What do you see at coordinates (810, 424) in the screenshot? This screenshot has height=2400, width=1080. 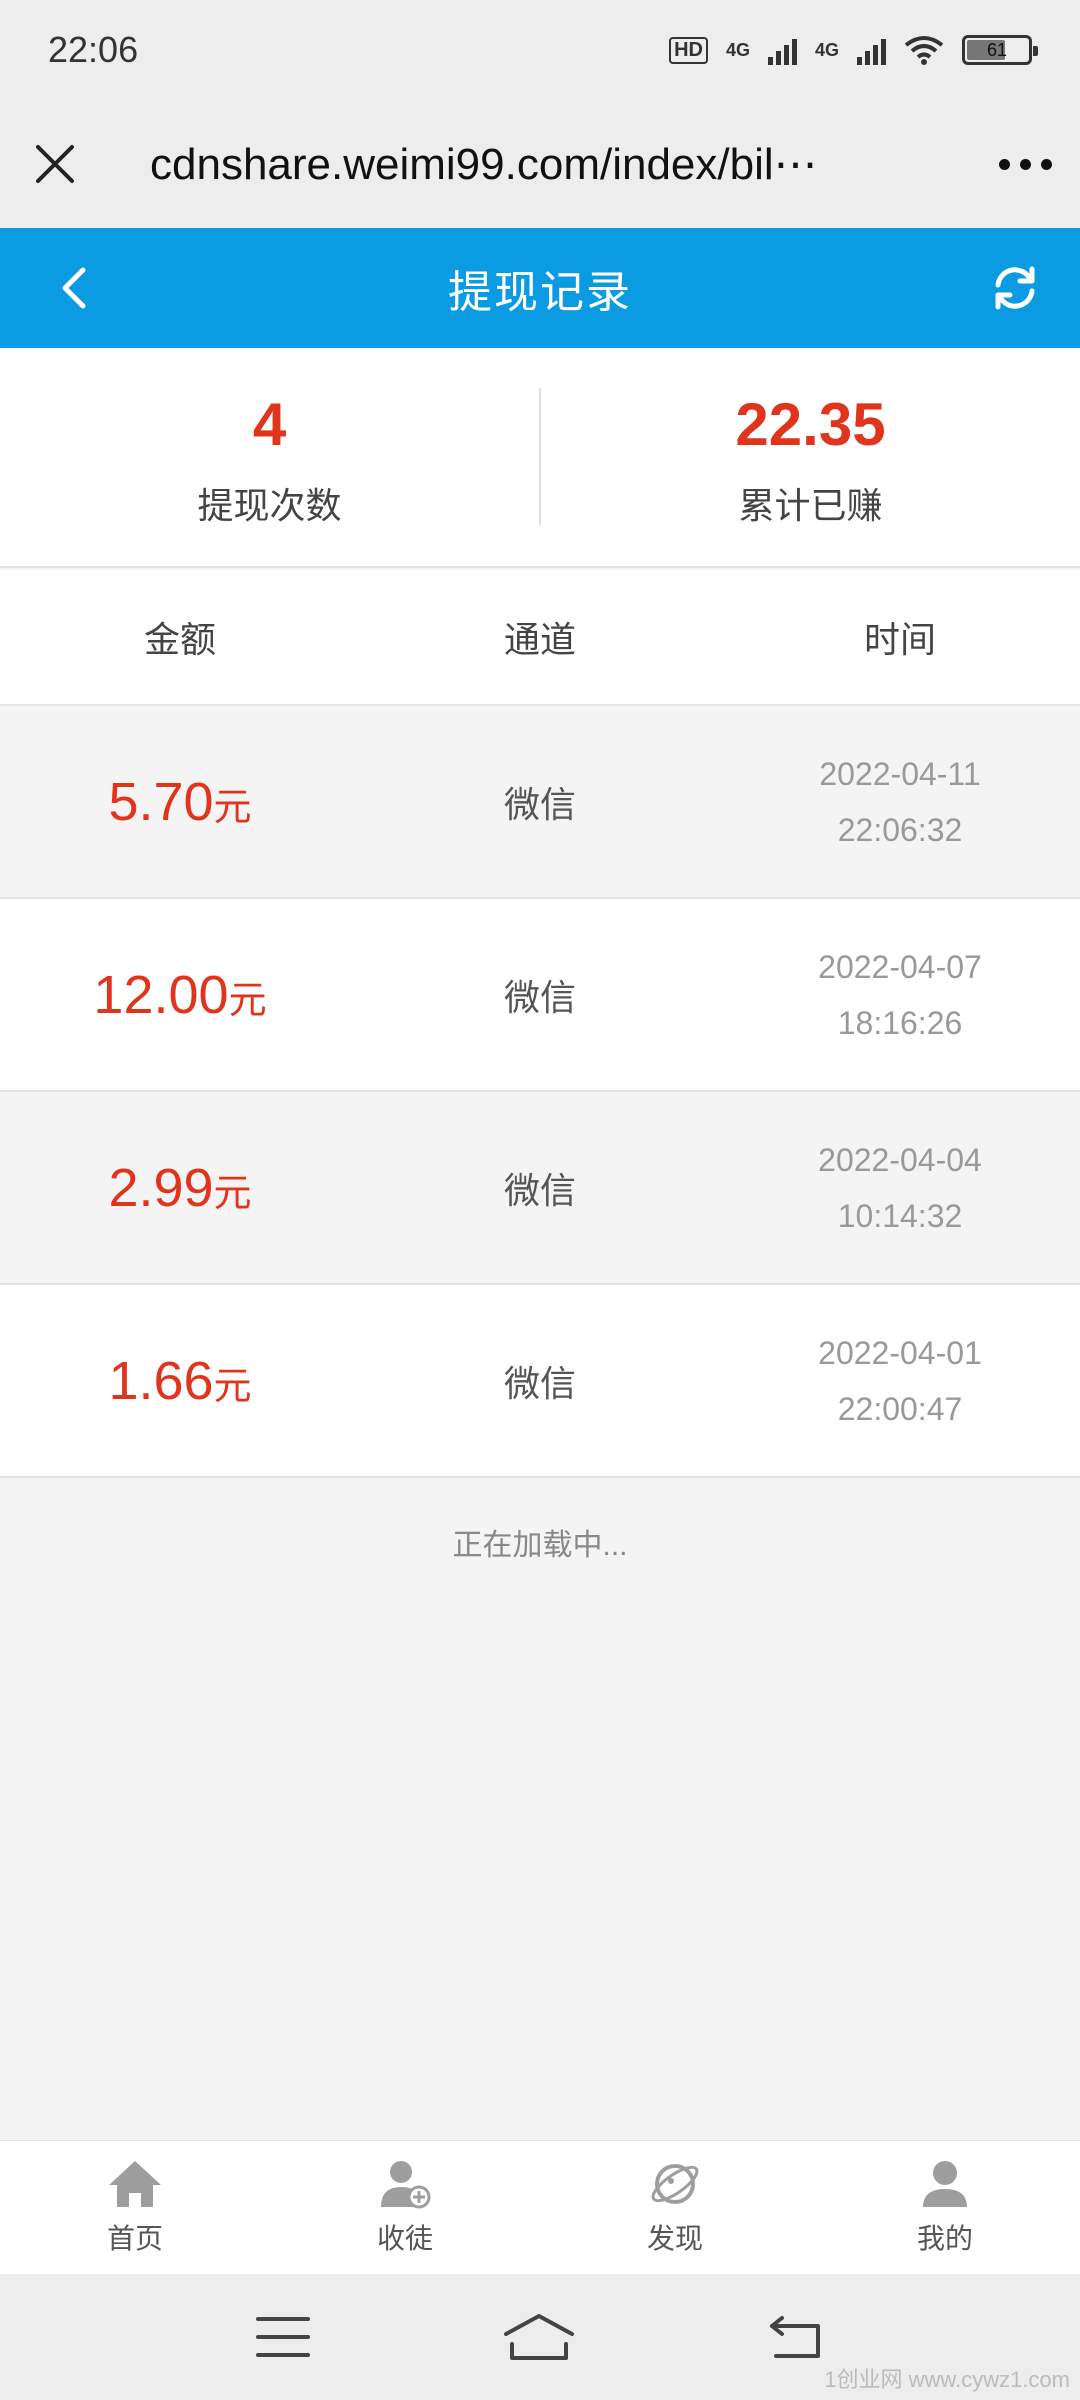 I see `total-earned-value: 22.35` at bounding box center [810, 424].